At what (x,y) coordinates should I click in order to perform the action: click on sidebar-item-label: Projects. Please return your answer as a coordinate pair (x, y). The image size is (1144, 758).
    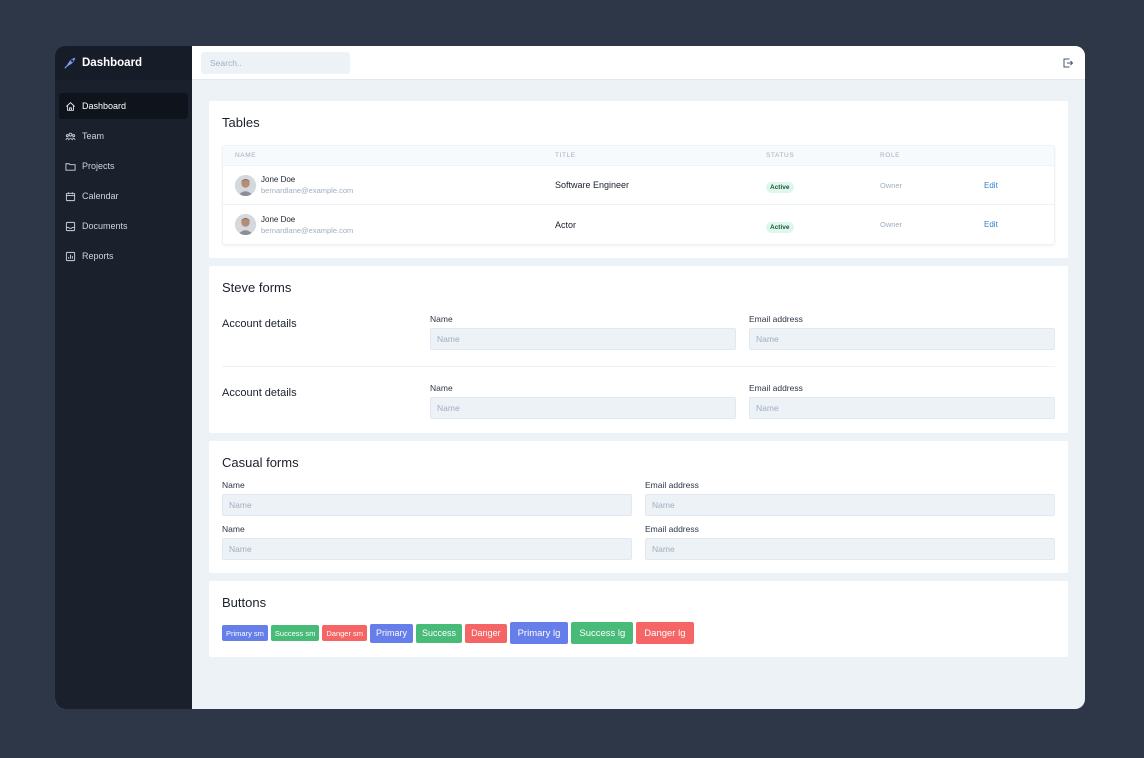
    Looking at the image, I should click on (98, 166).